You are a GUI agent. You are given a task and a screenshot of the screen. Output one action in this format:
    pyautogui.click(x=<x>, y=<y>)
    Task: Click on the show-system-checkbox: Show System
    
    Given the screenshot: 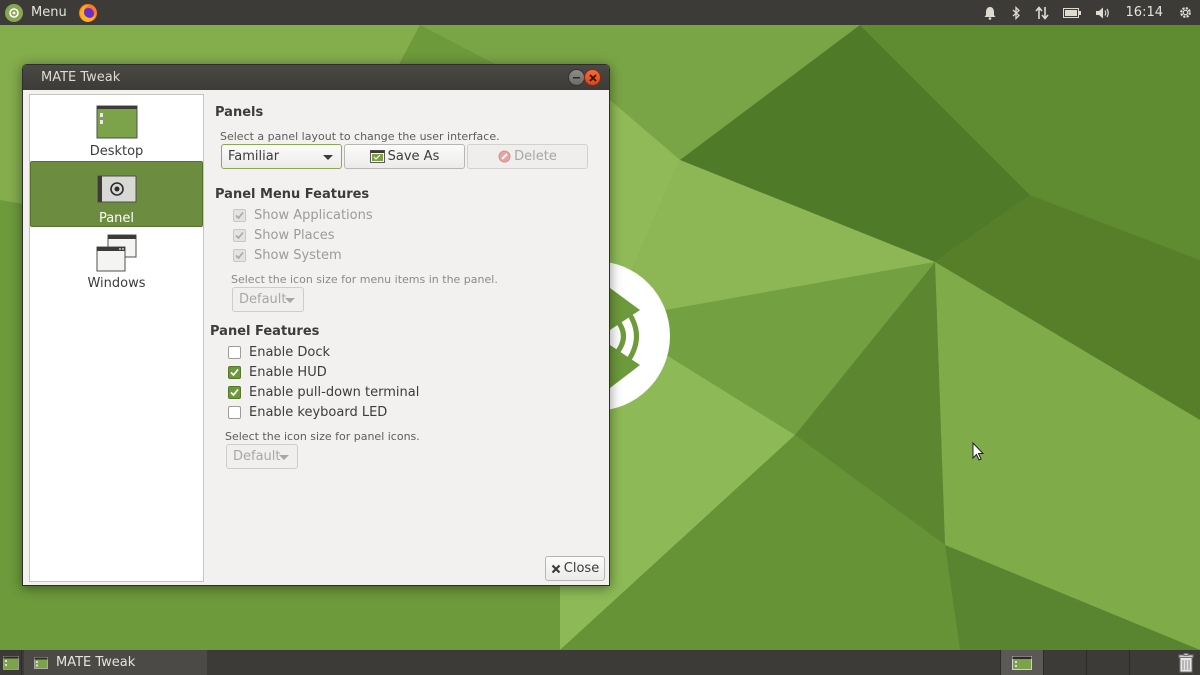 What is the action you would take?
    pyautogui.click(x=287, y=255)
    